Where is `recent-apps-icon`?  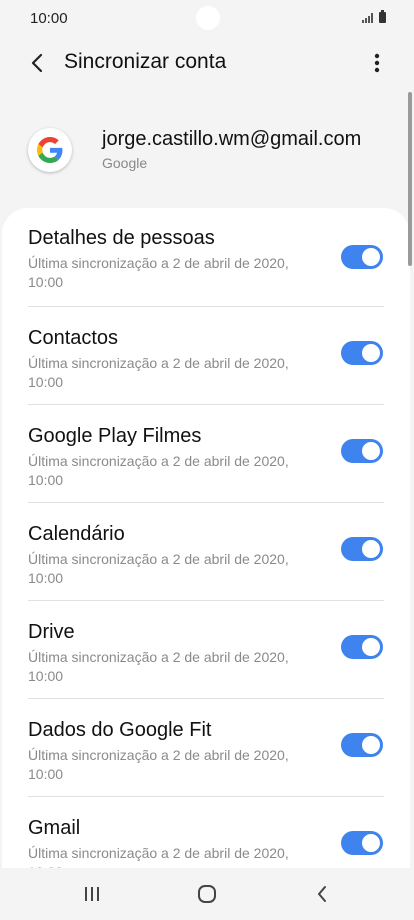 recent-apps-icon is located at coordinates (92, 894).